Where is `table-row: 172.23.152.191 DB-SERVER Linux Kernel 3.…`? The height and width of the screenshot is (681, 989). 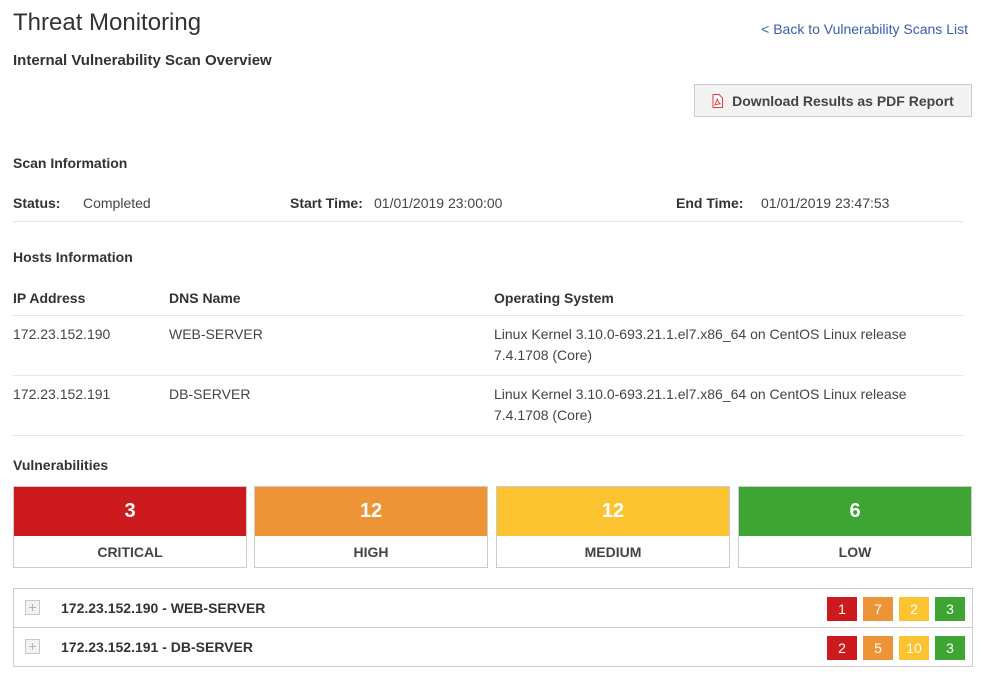 table-row: 172.23.152.191 DB-SERVER Linux Kernel 3.… is located at coordinates (488, 405).